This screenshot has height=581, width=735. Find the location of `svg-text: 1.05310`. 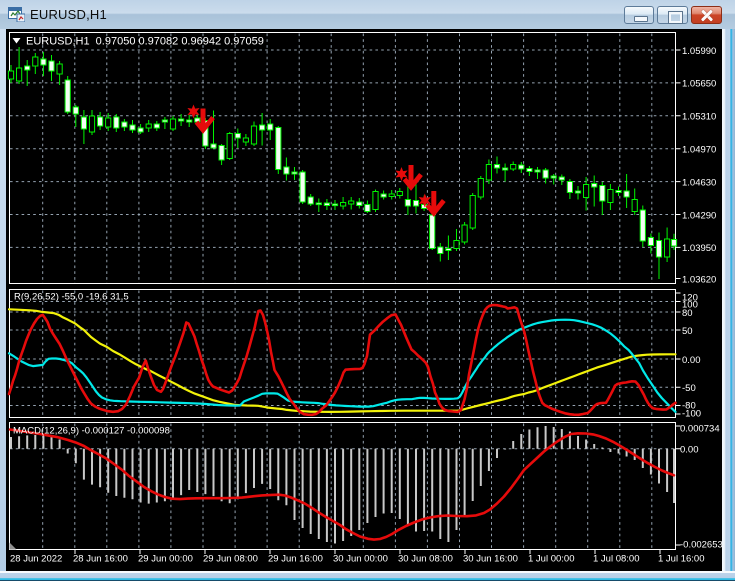

svg-text: 1.05310 is located at coordinates (699, 117).